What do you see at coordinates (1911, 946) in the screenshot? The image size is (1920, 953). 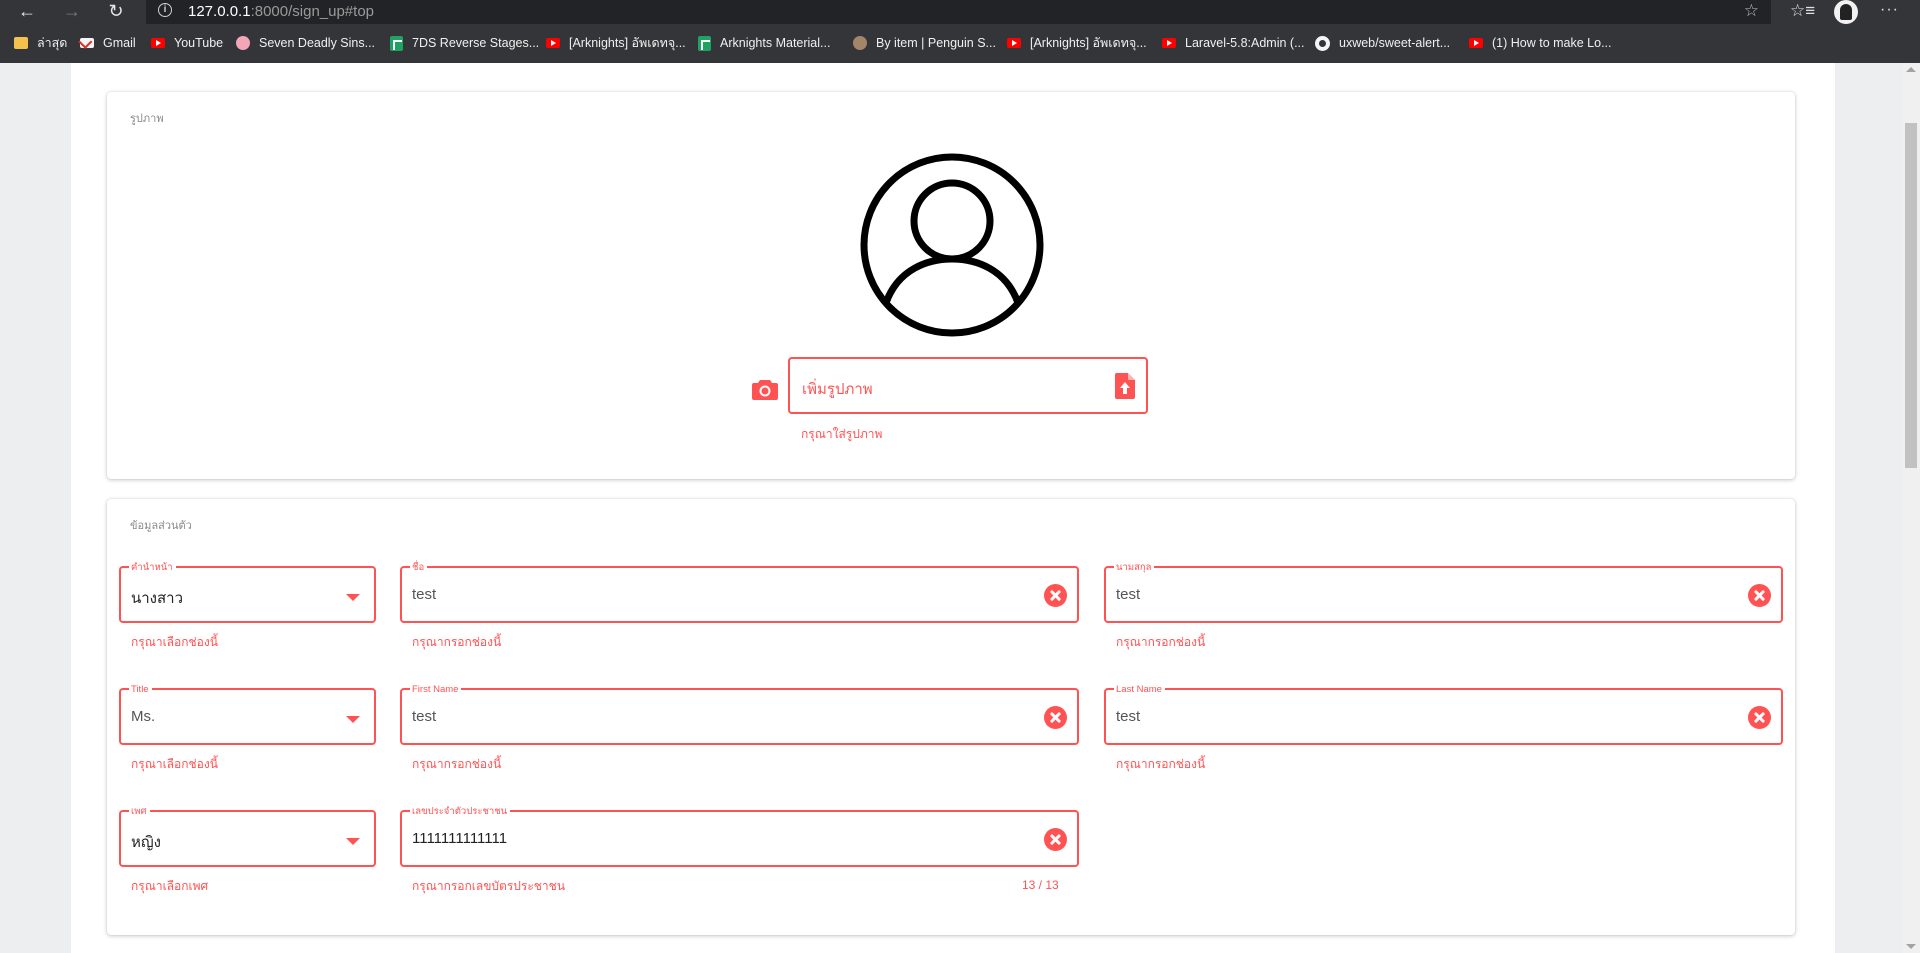 I see `scroll-down-icon` at bounding box center [1911, 946].